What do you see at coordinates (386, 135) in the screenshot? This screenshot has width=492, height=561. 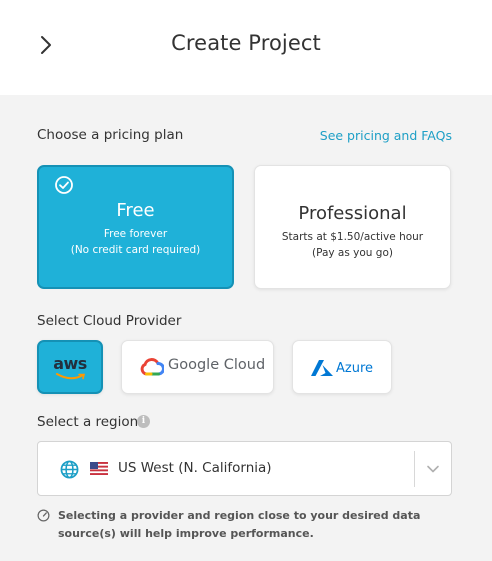 I see `pricing-faq-link: See pricing and FAQs` at bounding box center [386, 135].